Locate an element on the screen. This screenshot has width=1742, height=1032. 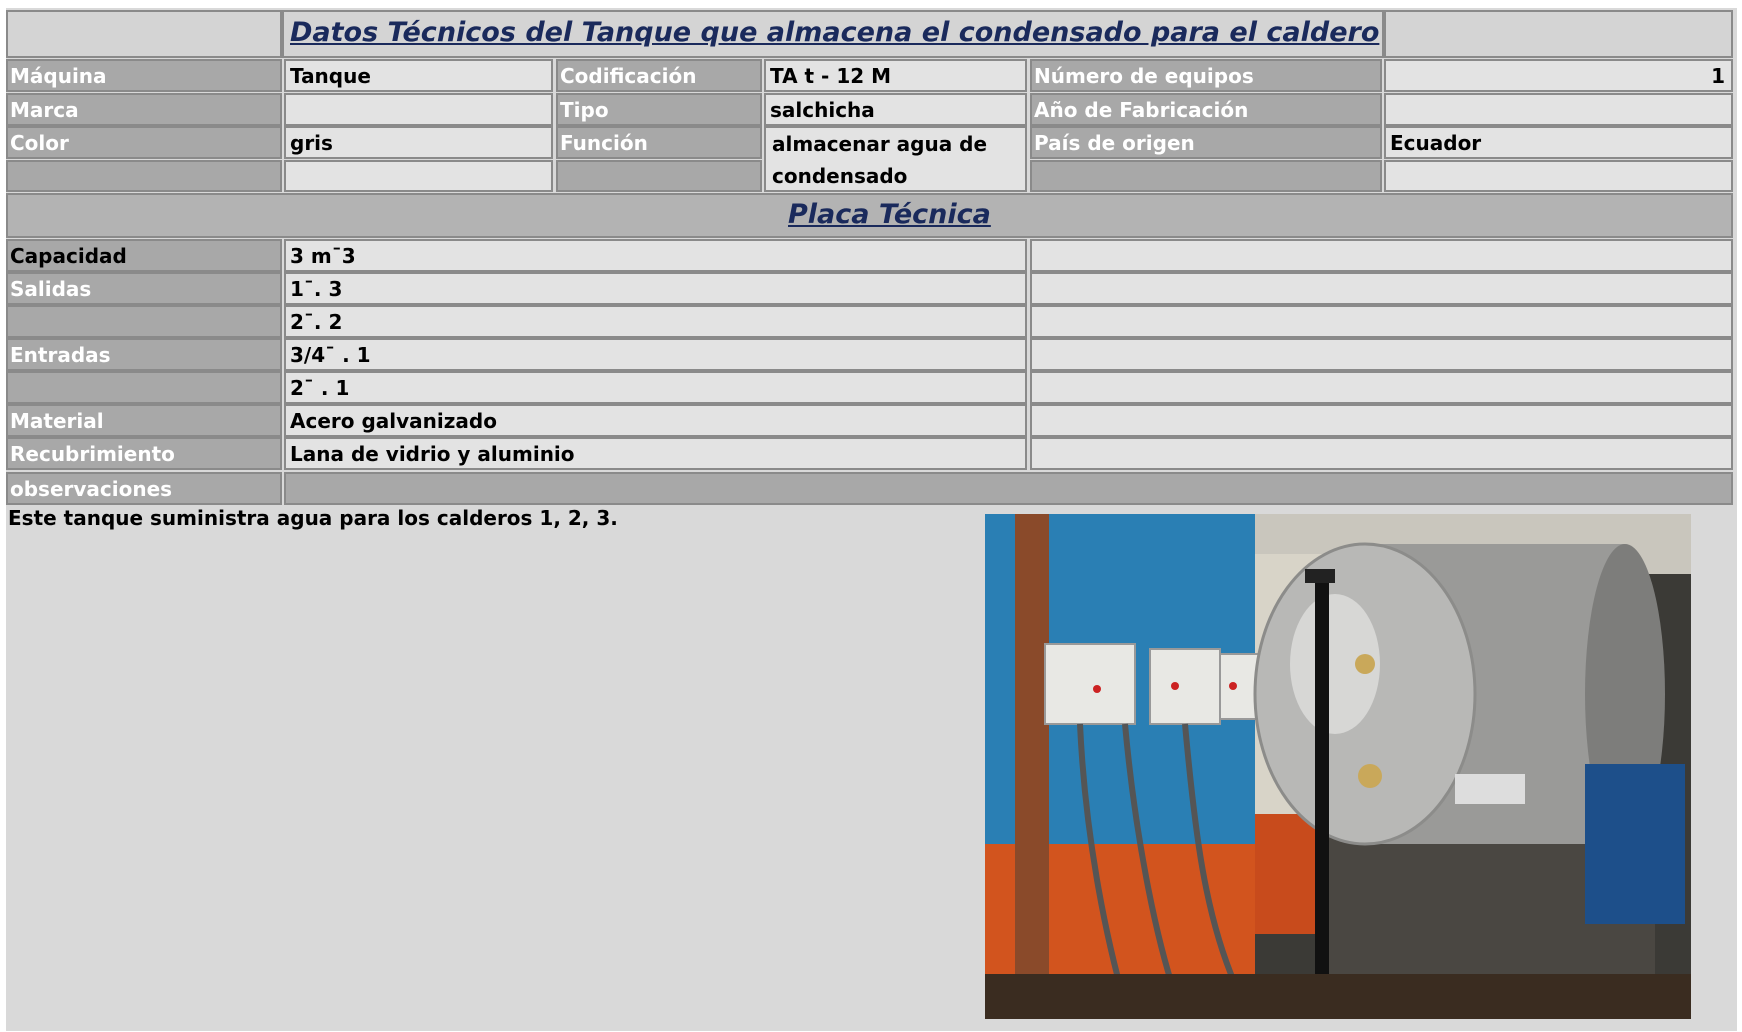
marca-value is located at coordinates (418, 109).